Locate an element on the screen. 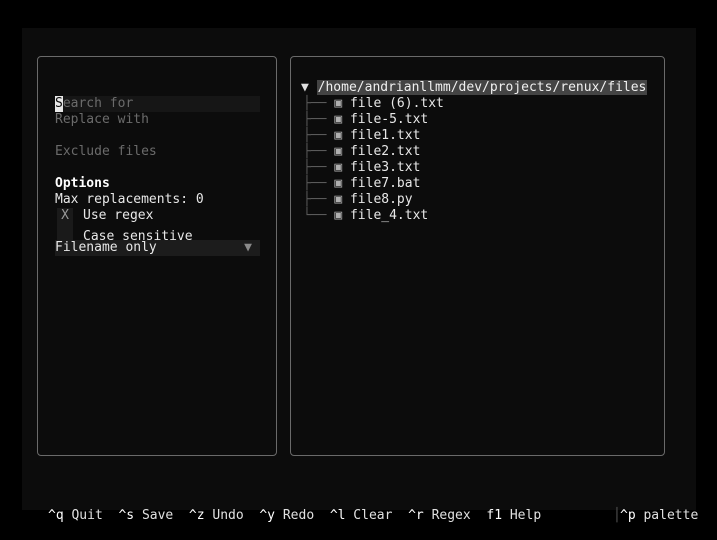 This screenshot has width=717, height=540. file-tree-item: ├── ▣ file8.py is located at coordinates (358, 200).